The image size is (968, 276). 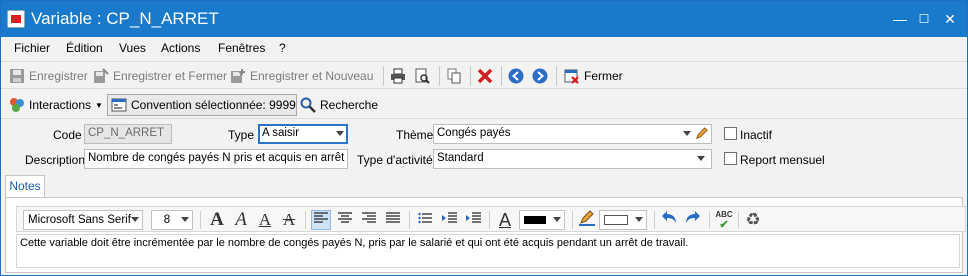 I want to click on italic-icon: A, so click(x=241, y=220).